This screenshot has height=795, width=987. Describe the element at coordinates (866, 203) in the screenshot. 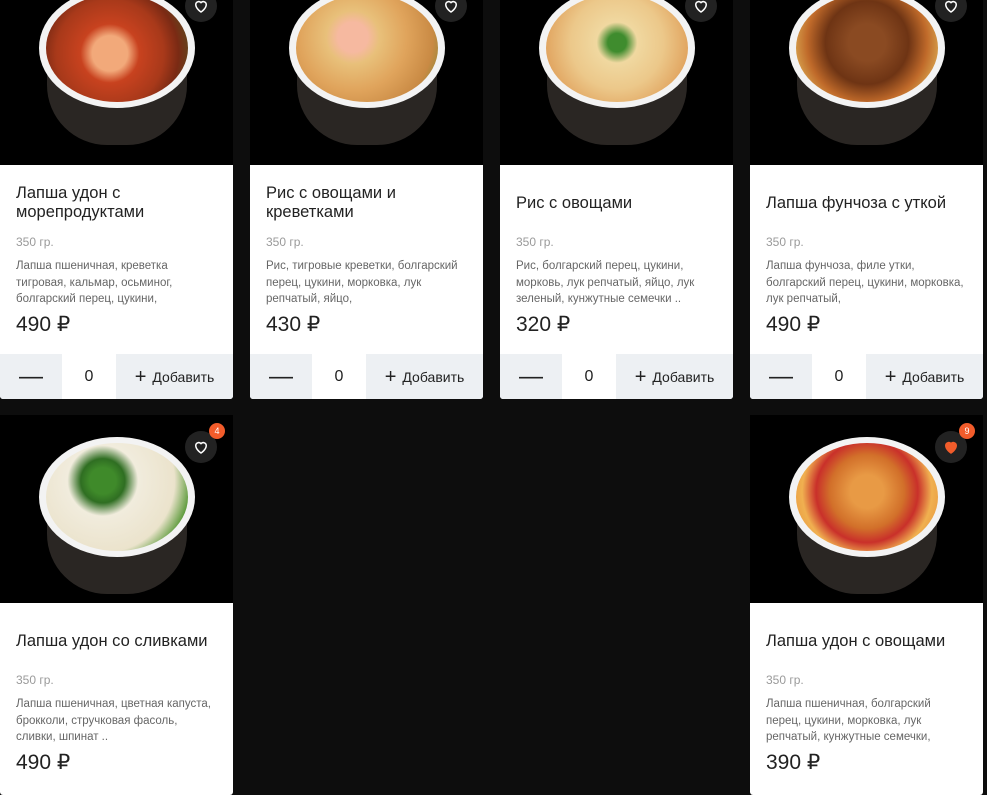

I see `product-title: Лапша фунчоза с уткой` at that location.